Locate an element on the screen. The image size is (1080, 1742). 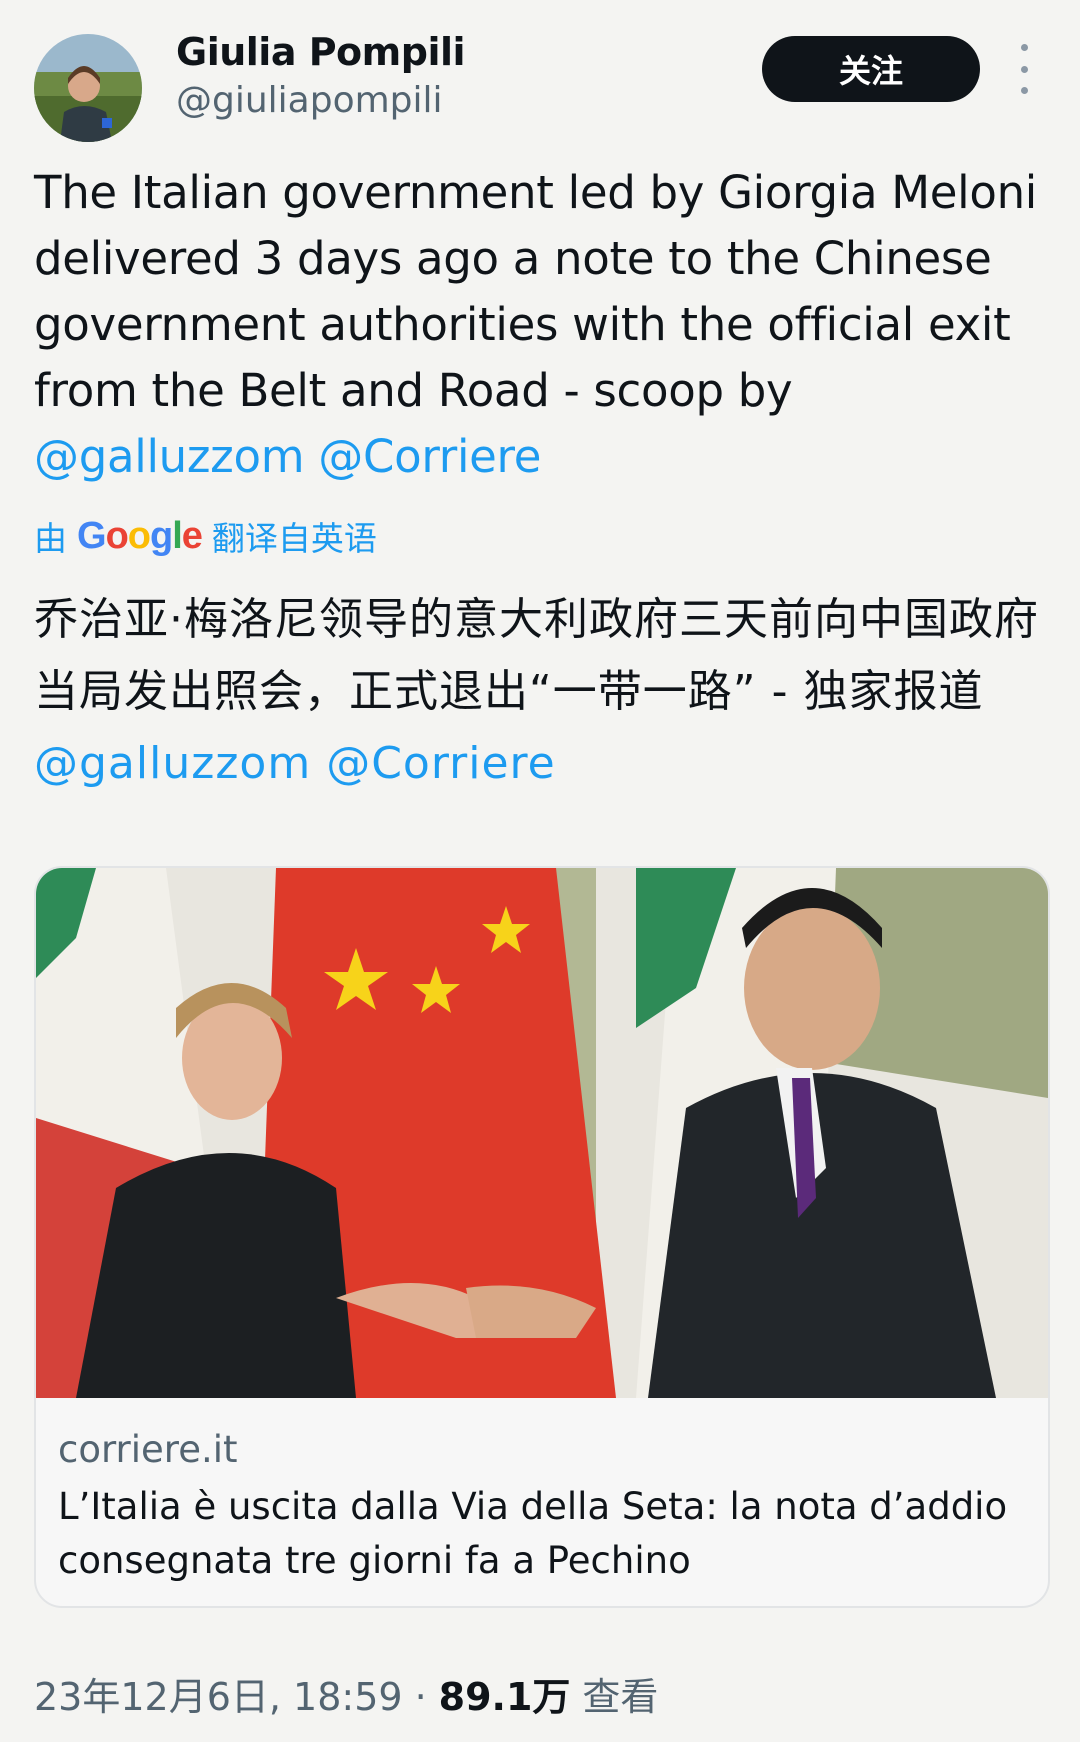
translation-suffix: 翻译自英语 is located at coordinates (294, 538).